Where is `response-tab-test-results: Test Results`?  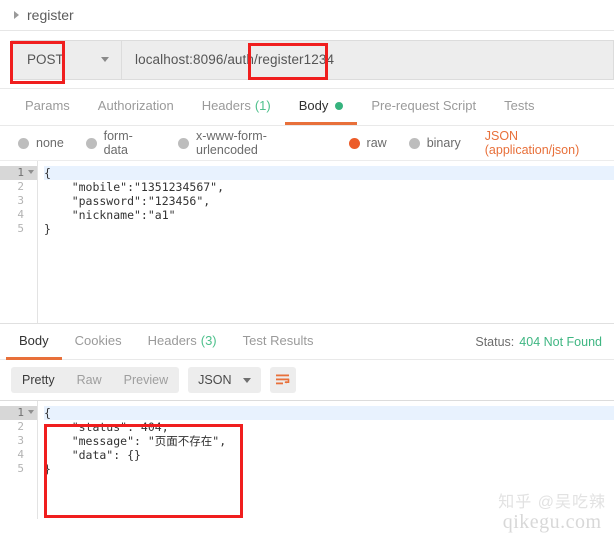
response-tab-test-results: Test Results is located at coordinates (278, 342).